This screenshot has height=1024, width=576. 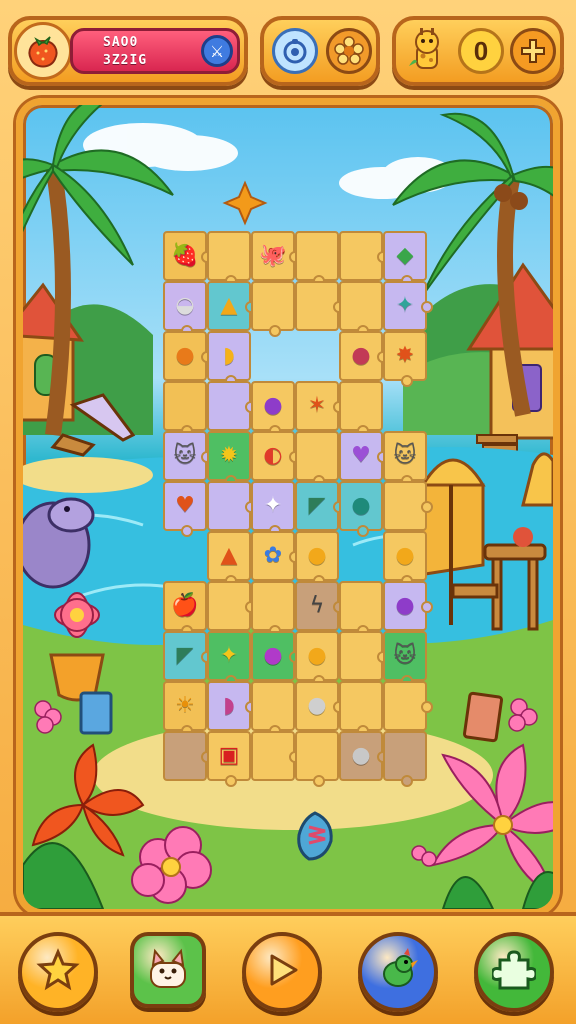 I want to click on plus-icon, so click(x=533, y=51).